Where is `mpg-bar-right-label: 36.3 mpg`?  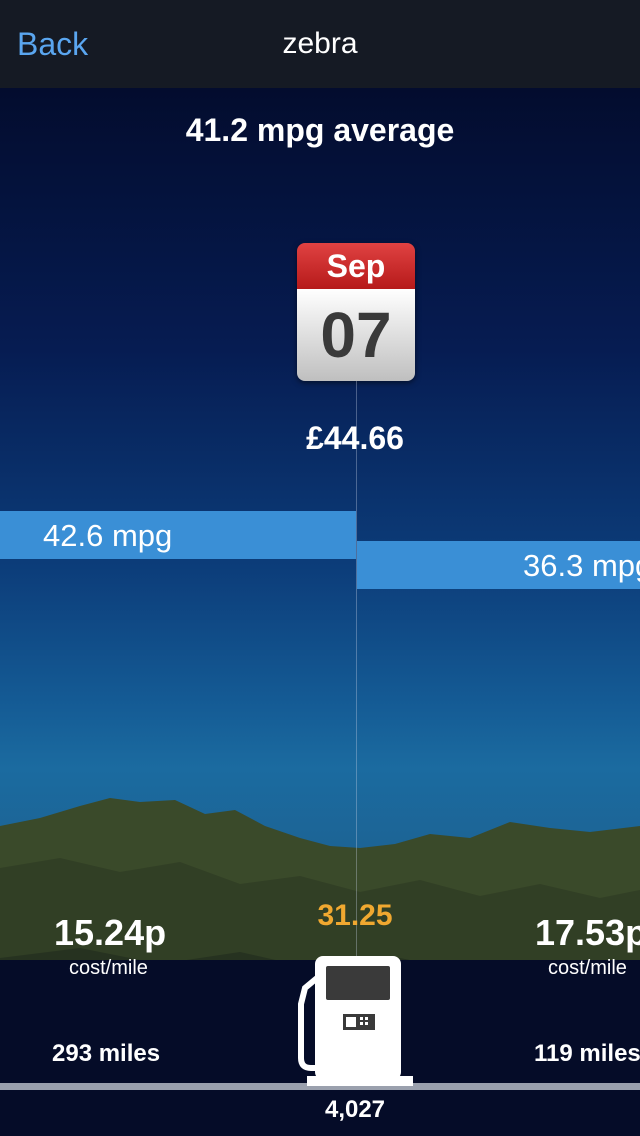
mpg-bar-right-label: 36.3 mpg is located at coordinates (581, 565).